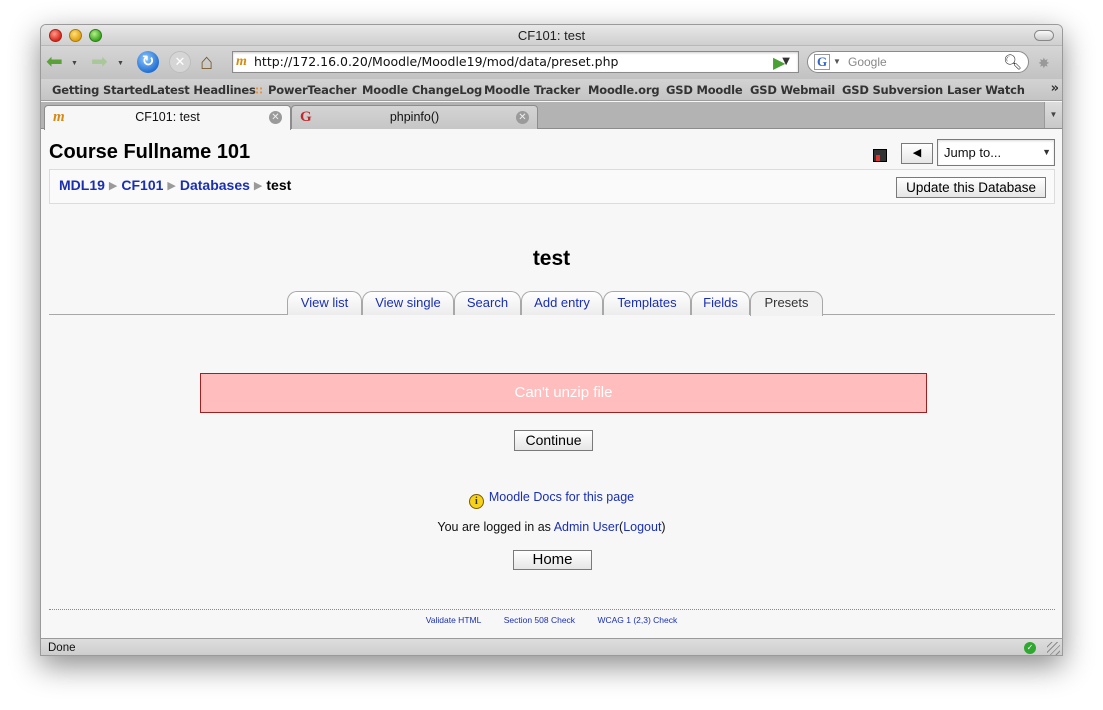 This screenshot has height=710, width=1103. I want to click on select-caret-icon: ▼, so click(1046, 152).